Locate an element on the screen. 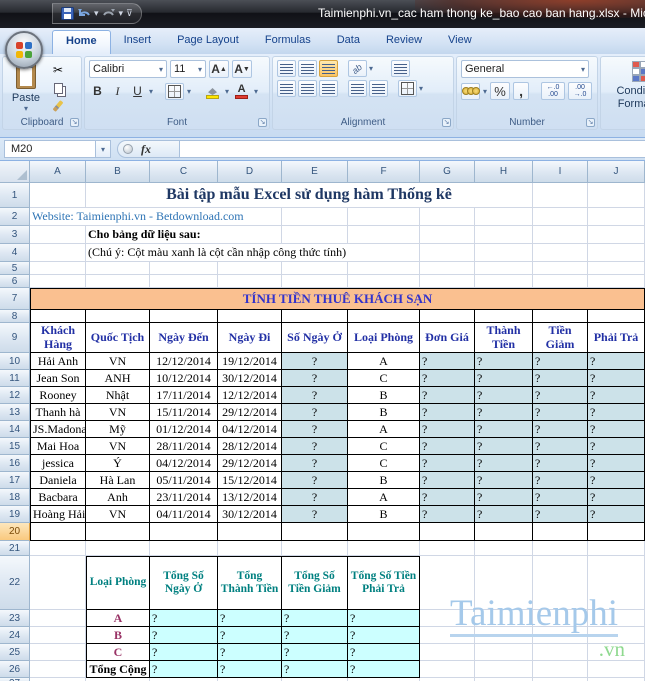 Image resolution: width=645 pixels, height=681 pixels. accounting-dropdown-icon: ▾ is located at coordinates (485, 91).